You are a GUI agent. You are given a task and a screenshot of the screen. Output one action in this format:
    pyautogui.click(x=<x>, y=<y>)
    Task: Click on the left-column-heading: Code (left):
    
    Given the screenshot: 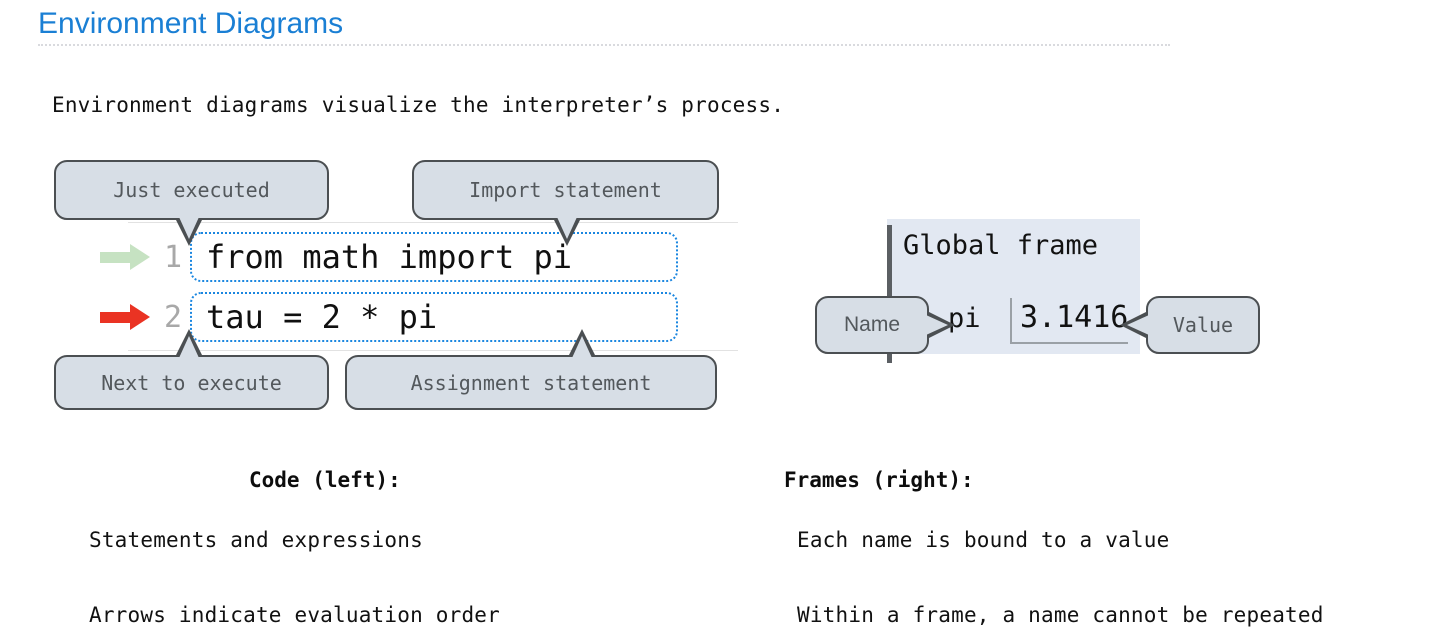 What is the action you would take?
    pyautogui.click(x=325, y=480)
    